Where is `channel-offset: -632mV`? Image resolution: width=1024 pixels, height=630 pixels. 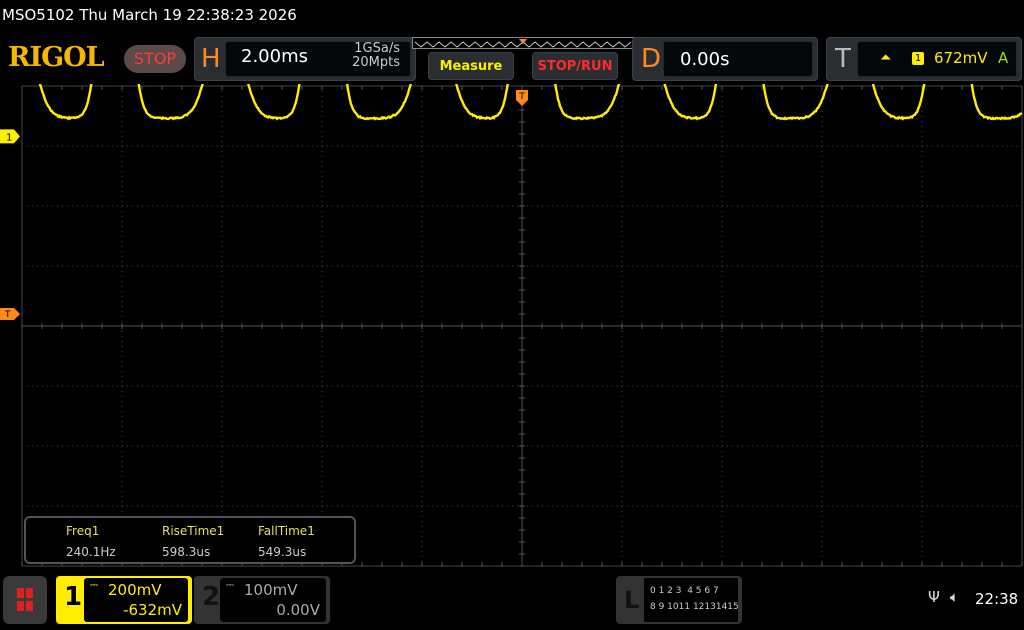
channel-offset: -632mV is located at coordinates (152, 610).